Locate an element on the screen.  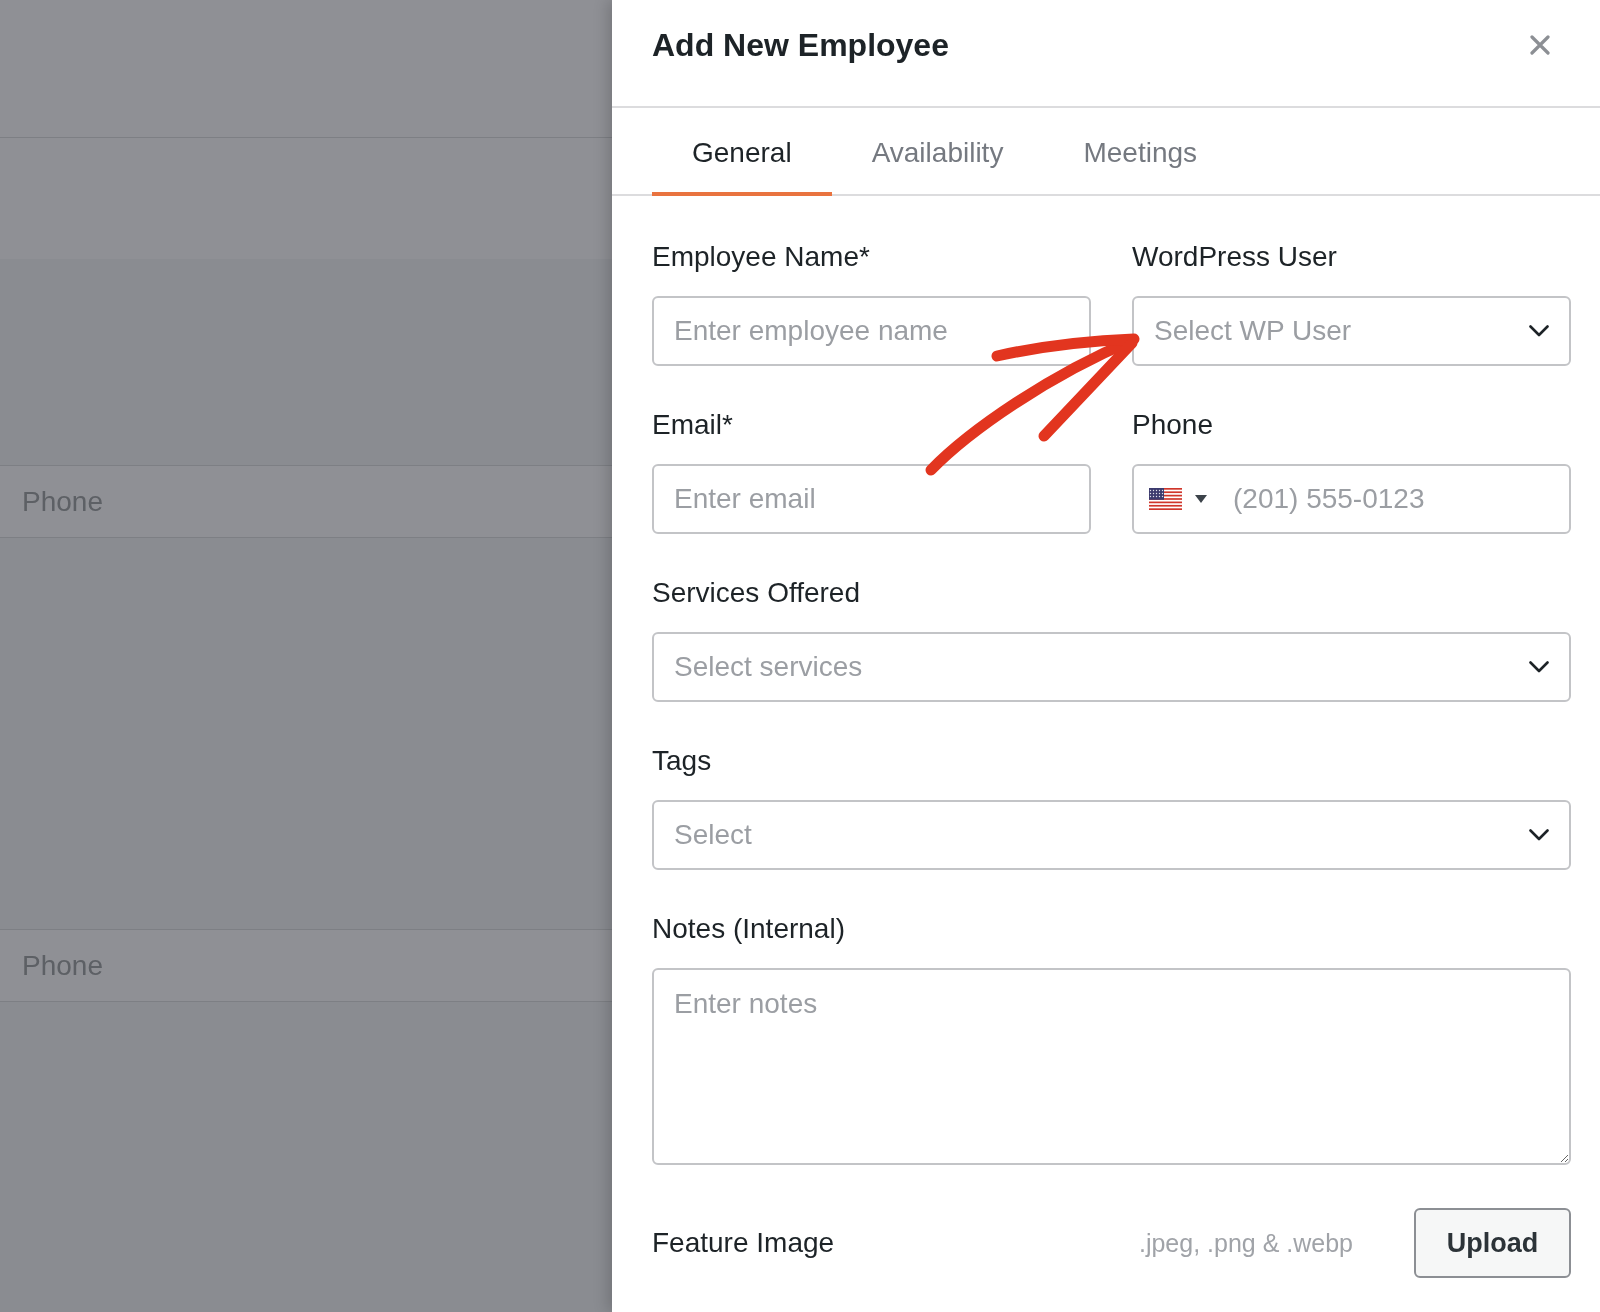
tab: General is located at coordinates (742, 152).